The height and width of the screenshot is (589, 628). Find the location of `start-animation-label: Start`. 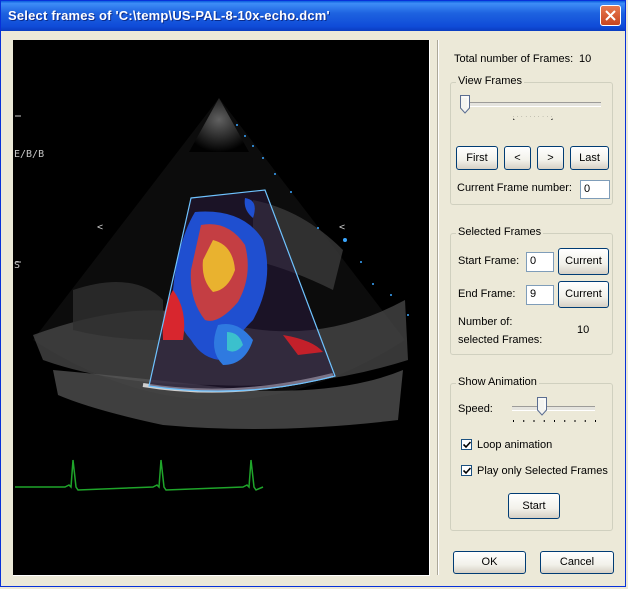

start-animation-label: Start is located at coordinates (534, 506).